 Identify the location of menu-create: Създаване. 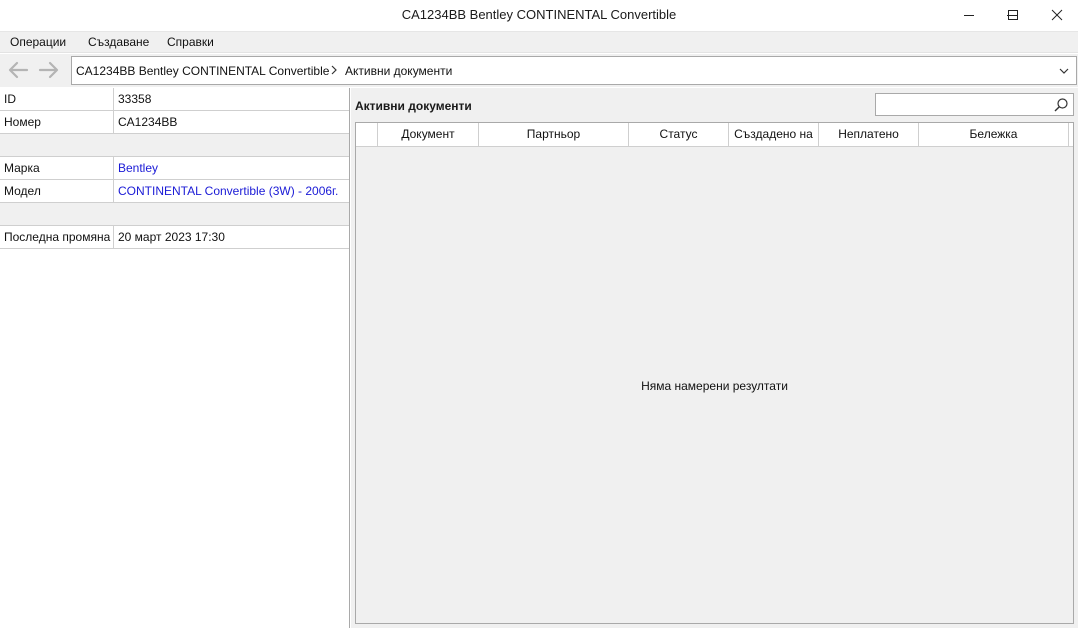
(118, 42).